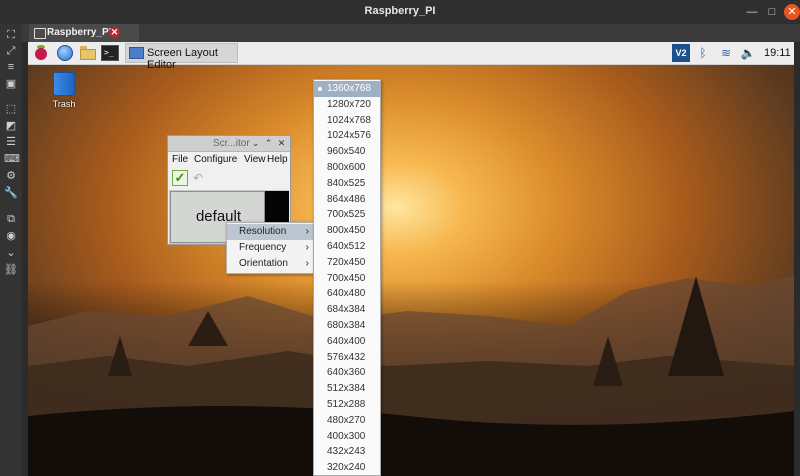 This screenshot has width=800, height=476. I want to click on resolution-option-label: 432x243, so click(346, 452).